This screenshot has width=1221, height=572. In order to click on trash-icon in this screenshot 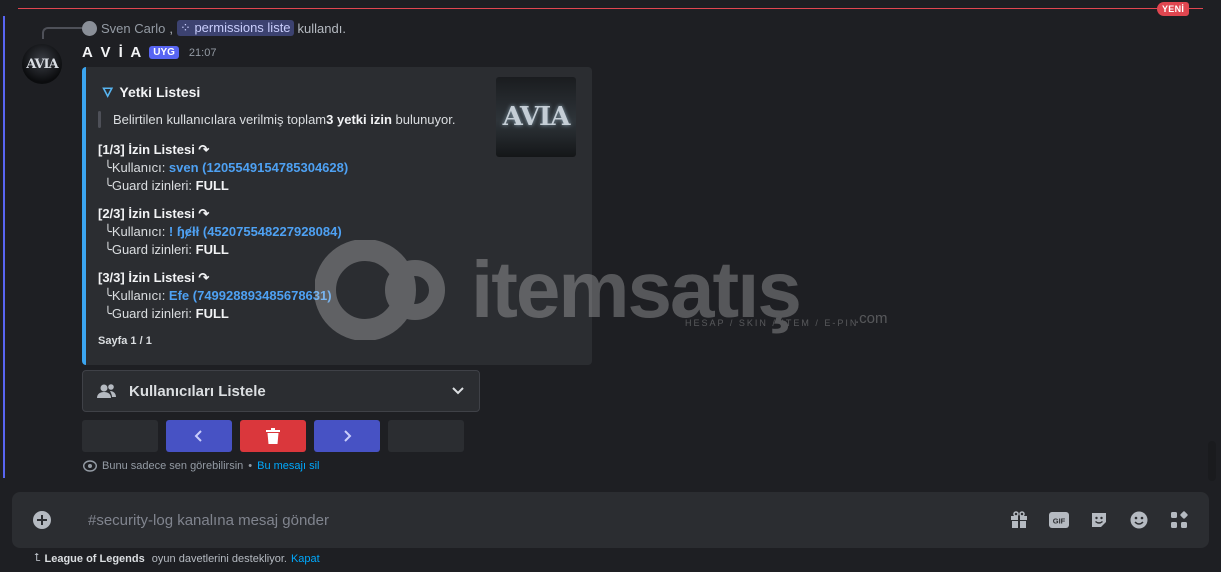, I will do `click(273, 436)`.